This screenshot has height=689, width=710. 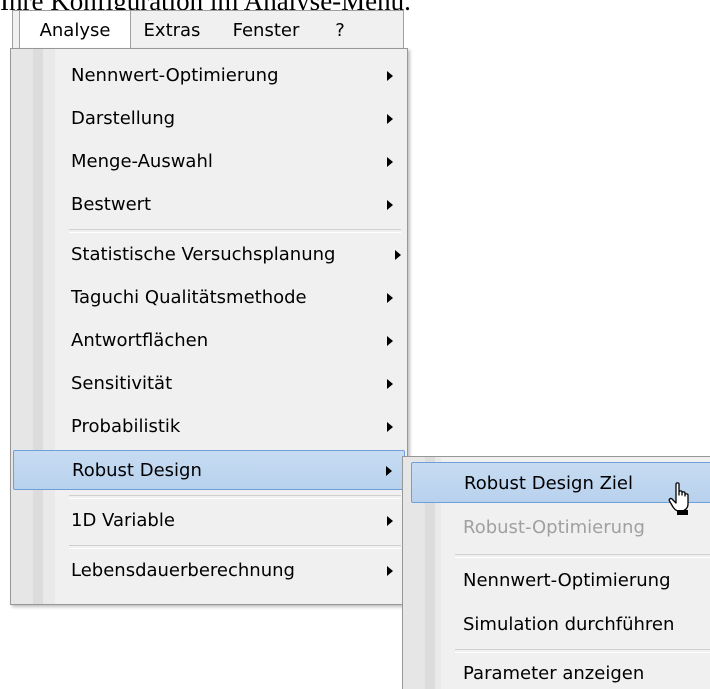 I want to click on menu-help: ?, so click(x=340, y=30).